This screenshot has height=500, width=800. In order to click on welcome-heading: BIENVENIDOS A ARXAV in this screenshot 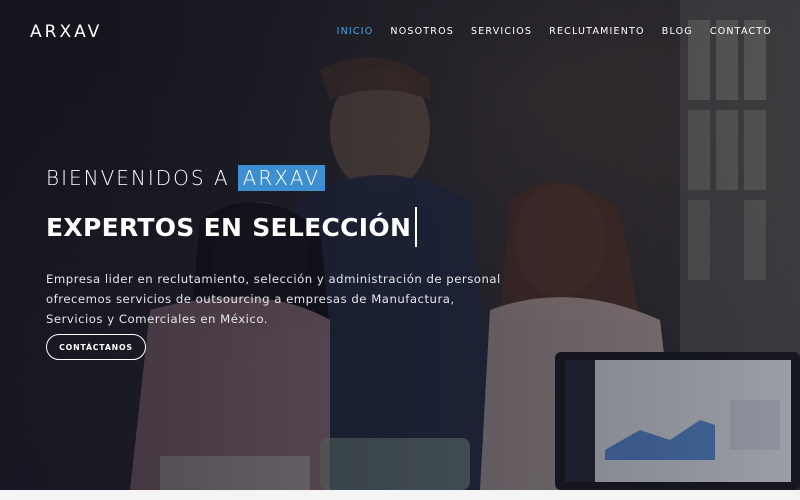, I will do `click(306, 178)`.